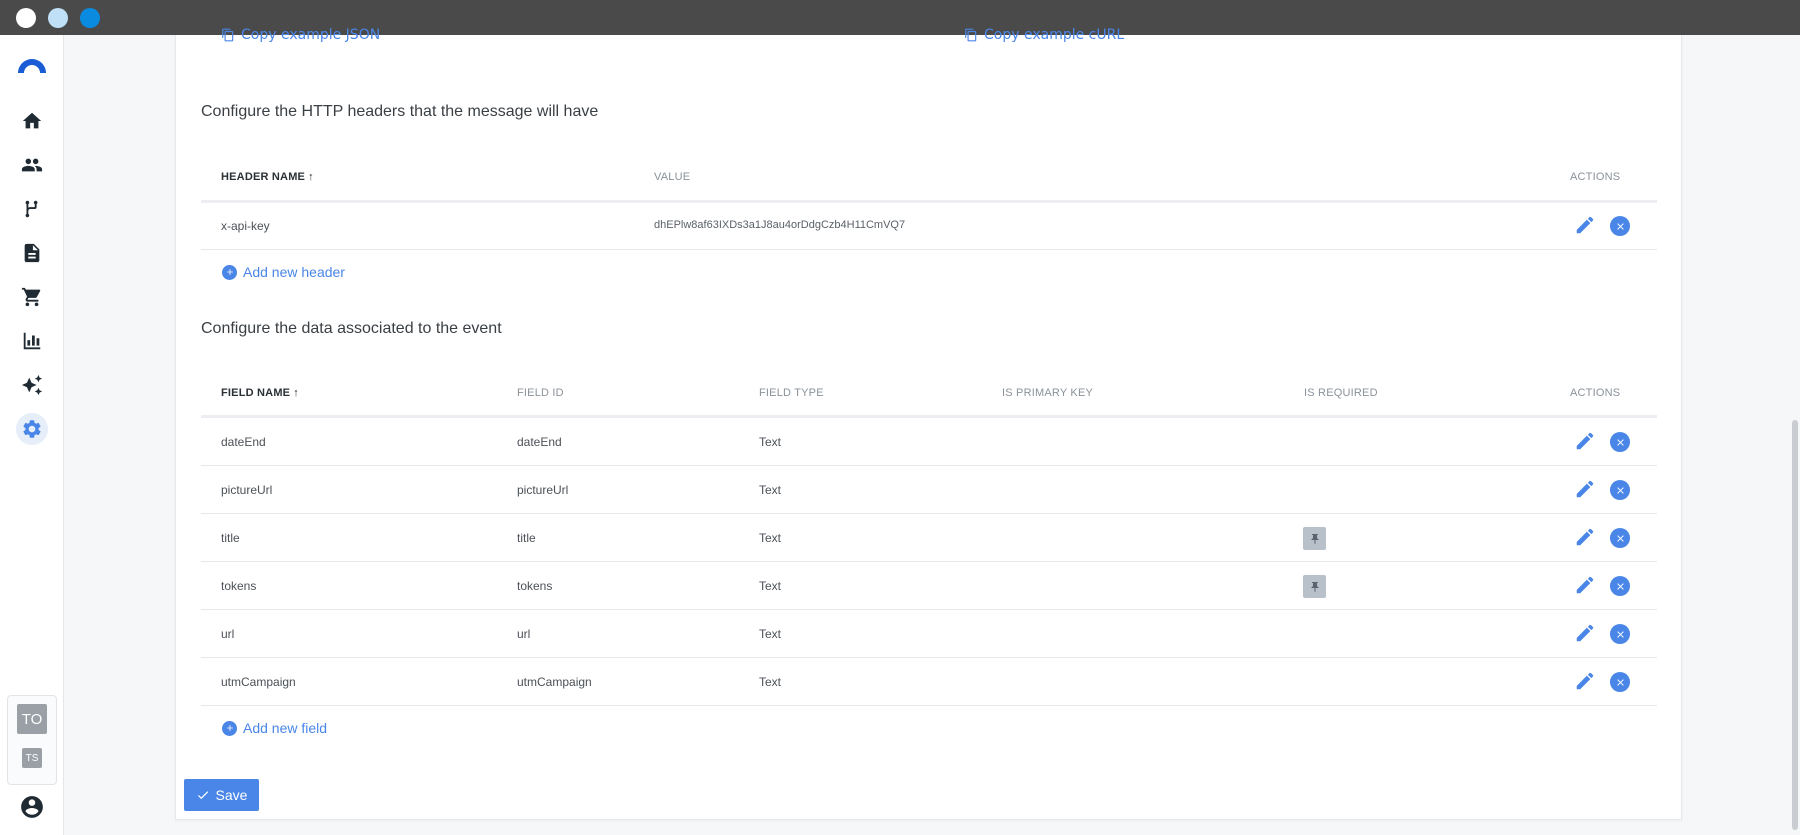  What do you see at coordinates (263, 177) in the screenshot?
I see `header-name-column-label: HEADER NAME` at bounding box center [263, 177].